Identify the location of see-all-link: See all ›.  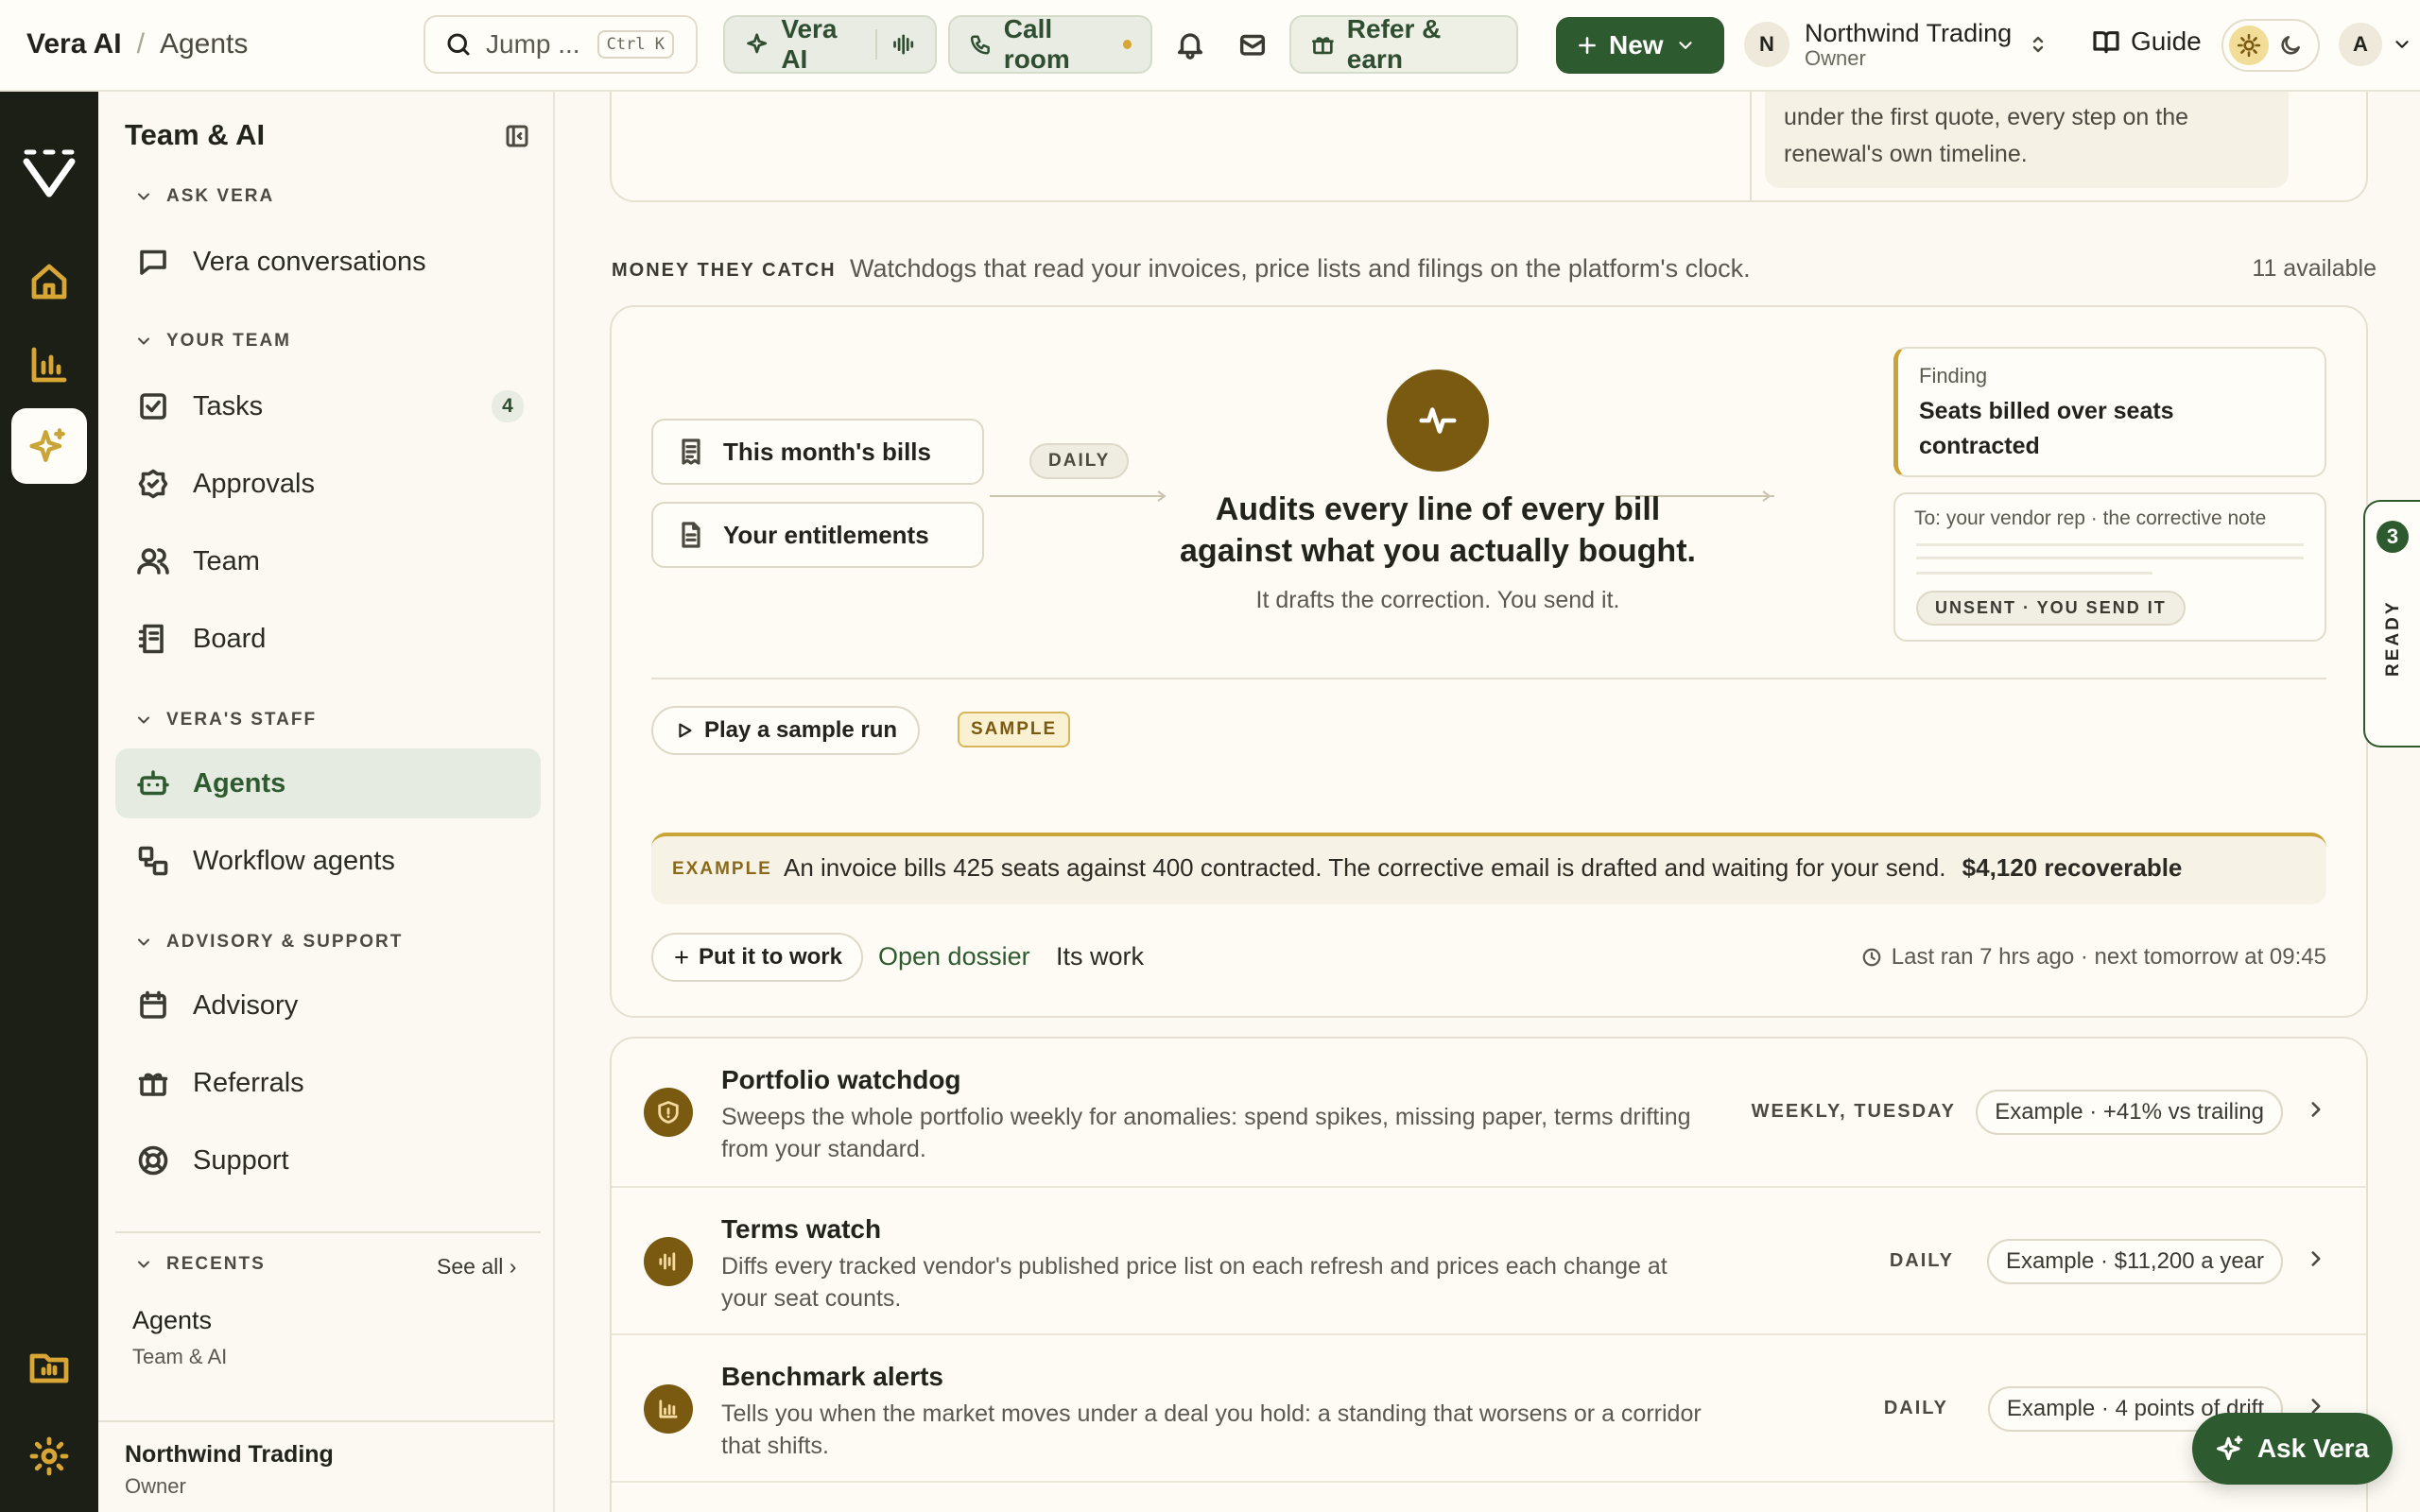
(476, 1267).